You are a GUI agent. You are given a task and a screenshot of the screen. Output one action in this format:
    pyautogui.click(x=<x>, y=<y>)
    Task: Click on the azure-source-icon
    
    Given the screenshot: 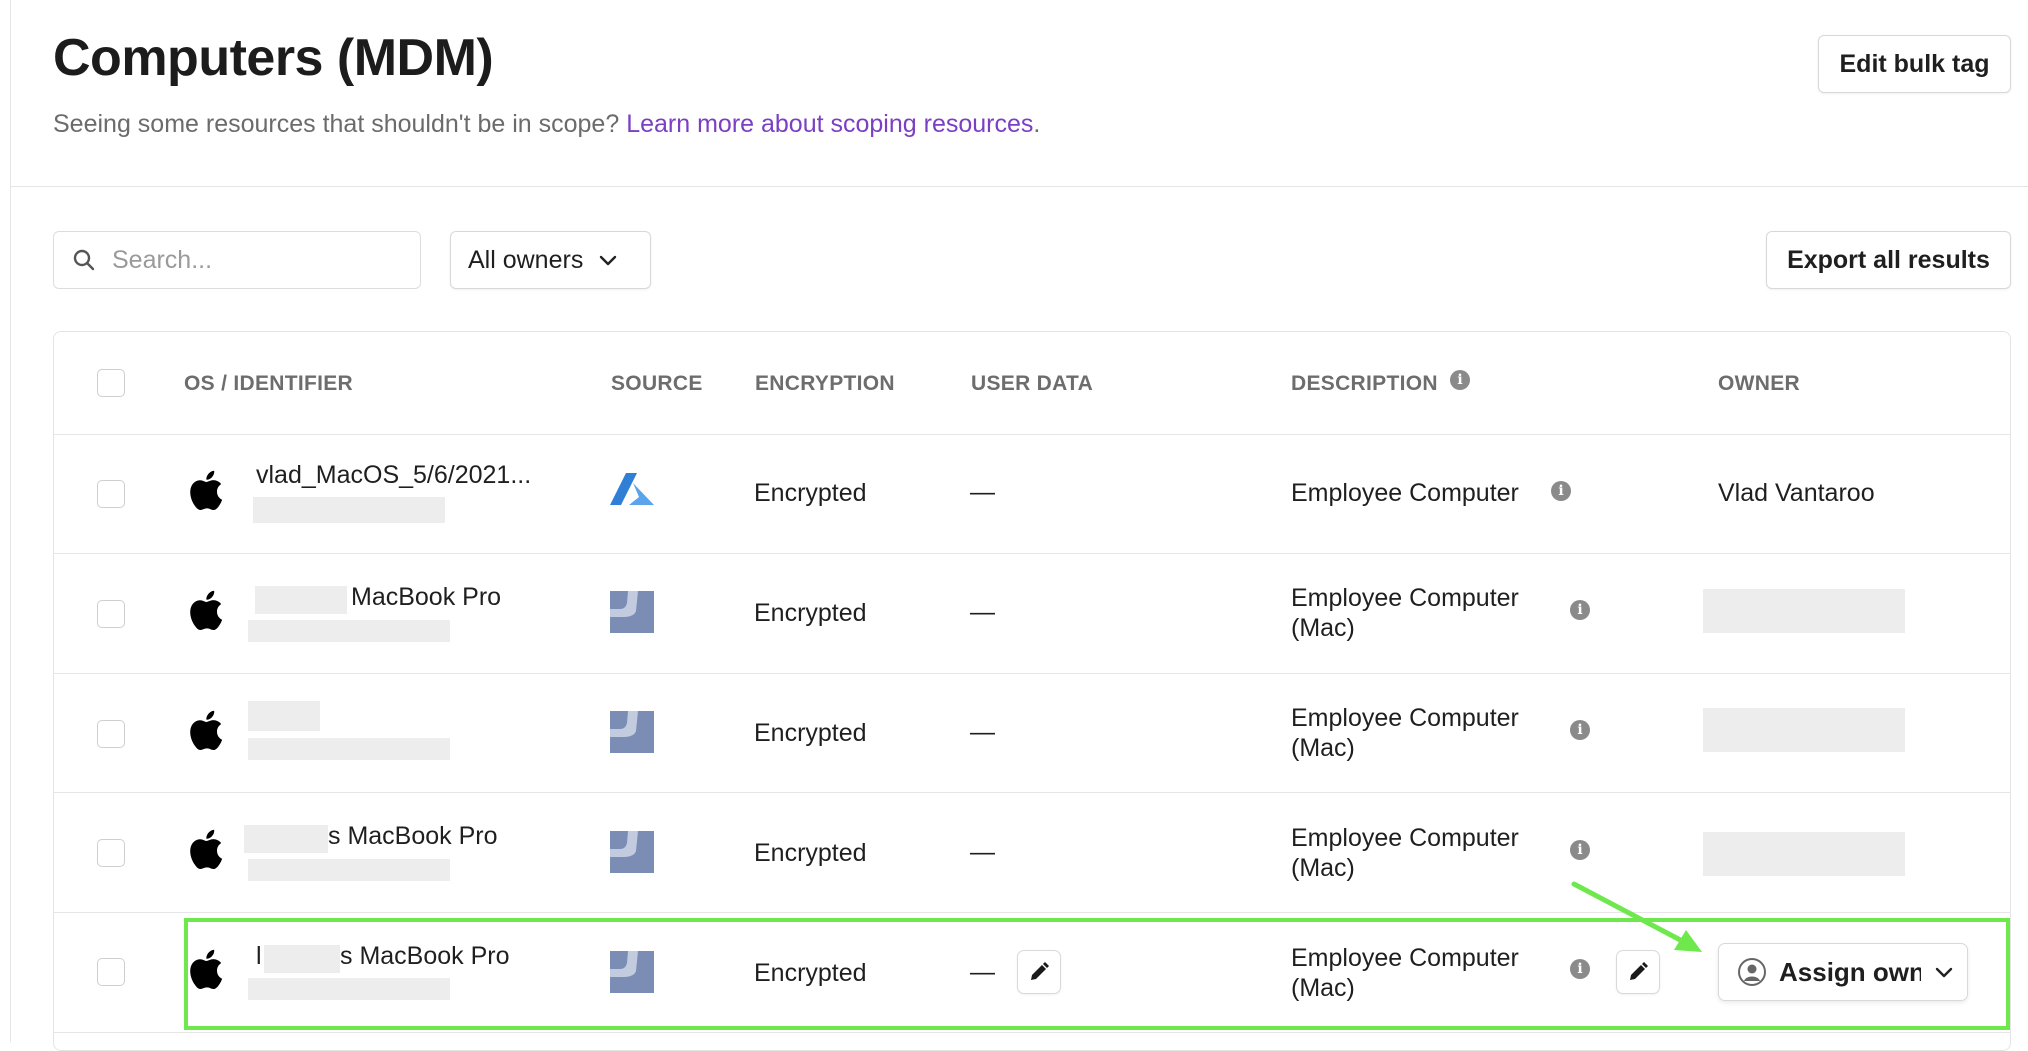 What is the action you would take?
    pyautogui.click(x=632, y=489)
    